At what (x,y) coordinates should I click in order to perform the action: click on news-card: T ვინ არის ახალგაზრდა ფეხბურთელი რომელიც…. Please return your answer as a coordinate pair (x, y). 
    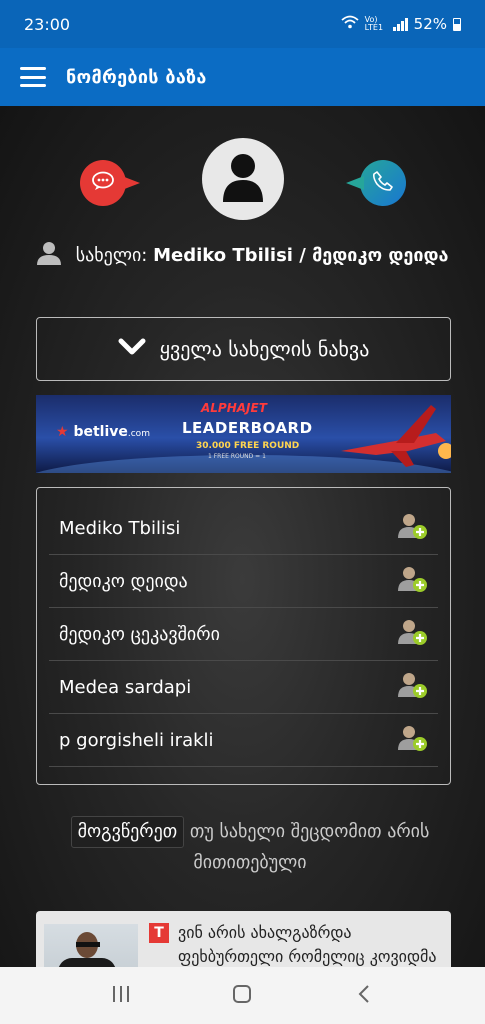
    Looking at the image, I should click on (243, 939).